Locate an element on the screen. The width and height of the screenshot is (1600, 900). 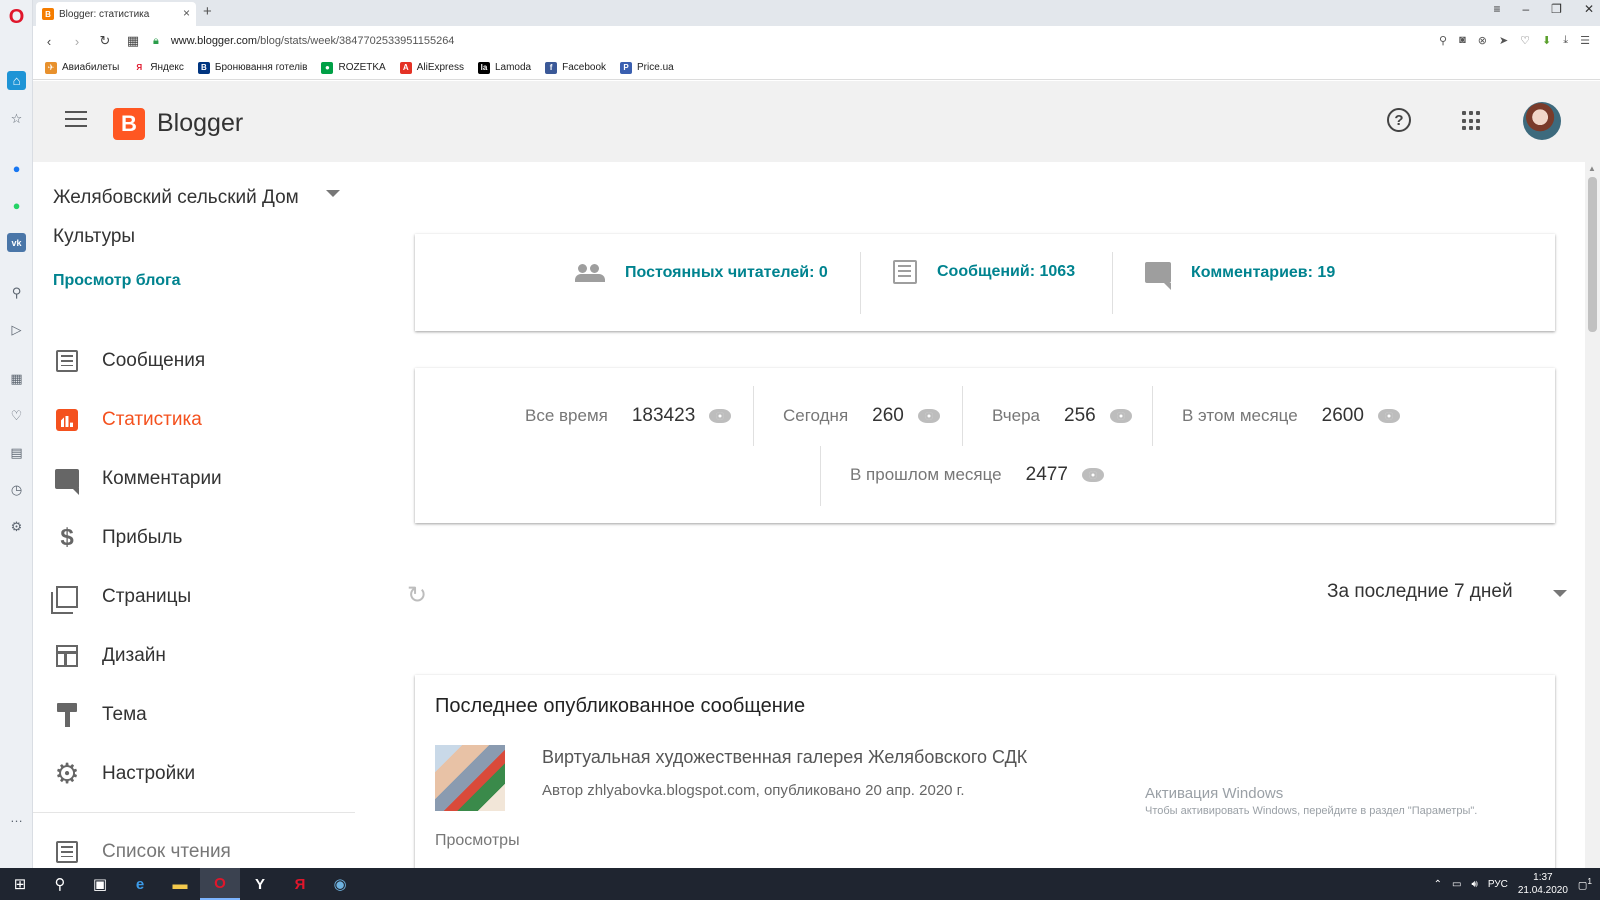
blogger-logo-icon: B is located at coordinates (129, 124).